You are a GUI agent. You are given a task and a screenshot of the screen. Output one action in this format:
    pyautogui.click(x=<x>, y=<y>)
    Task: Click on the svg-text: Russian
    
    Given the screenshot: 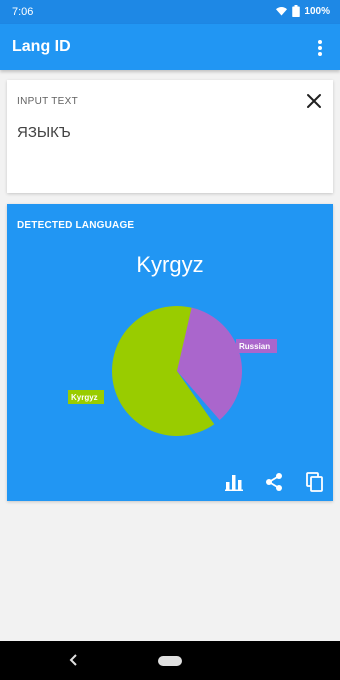 What is the action you would take?
    pyautogui.click(x=254, y=346)
    